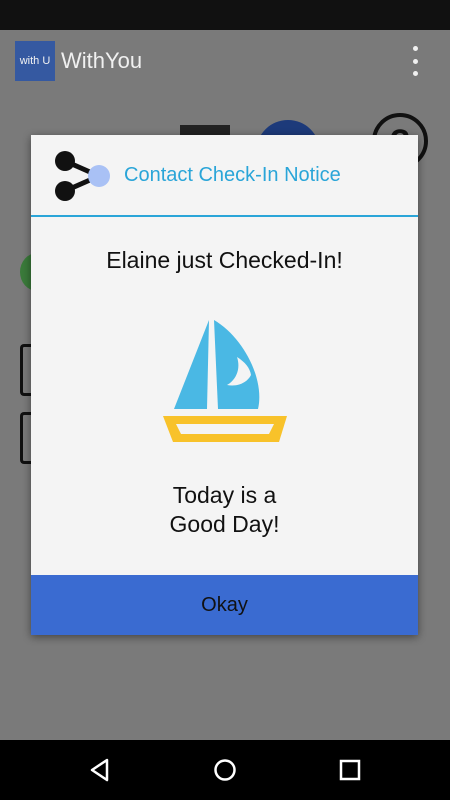 The height and width of the screenshot is (800, 450). I want to click on back-icon, so click(100, 770).